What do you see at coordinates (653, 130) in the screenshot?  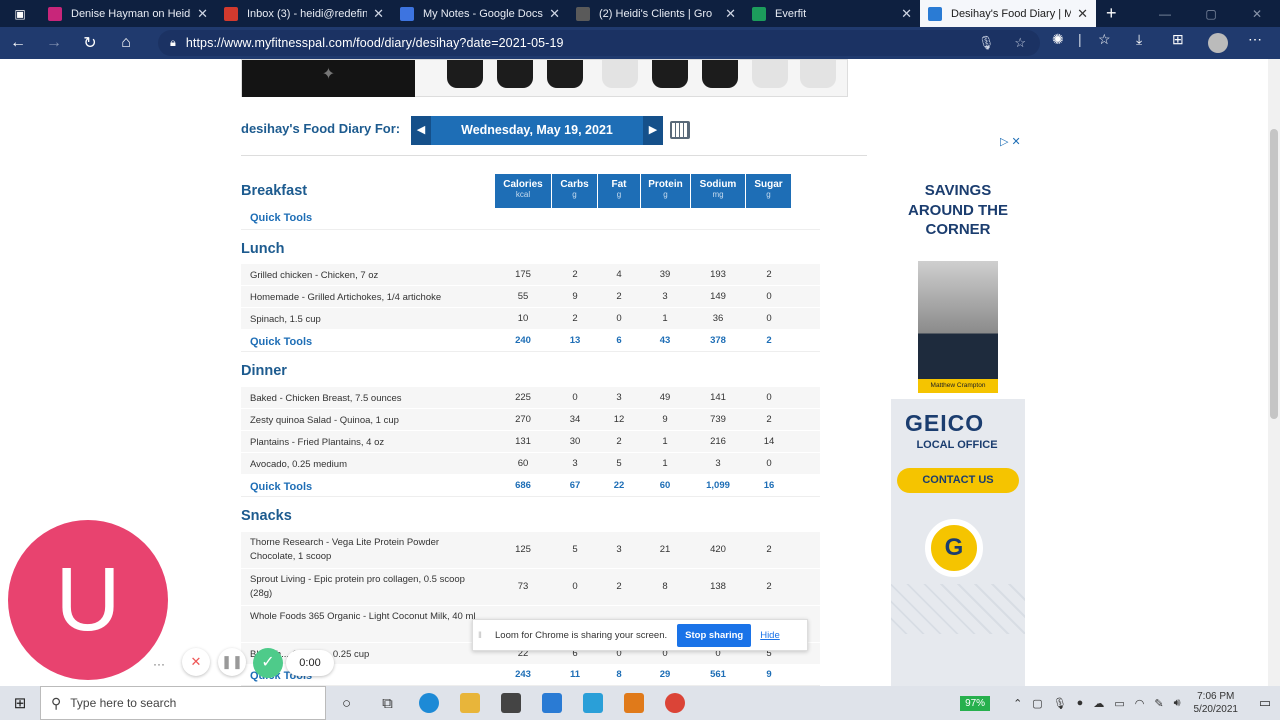 I see `next-day-icon: ▶` at bounding box center [653, 130].